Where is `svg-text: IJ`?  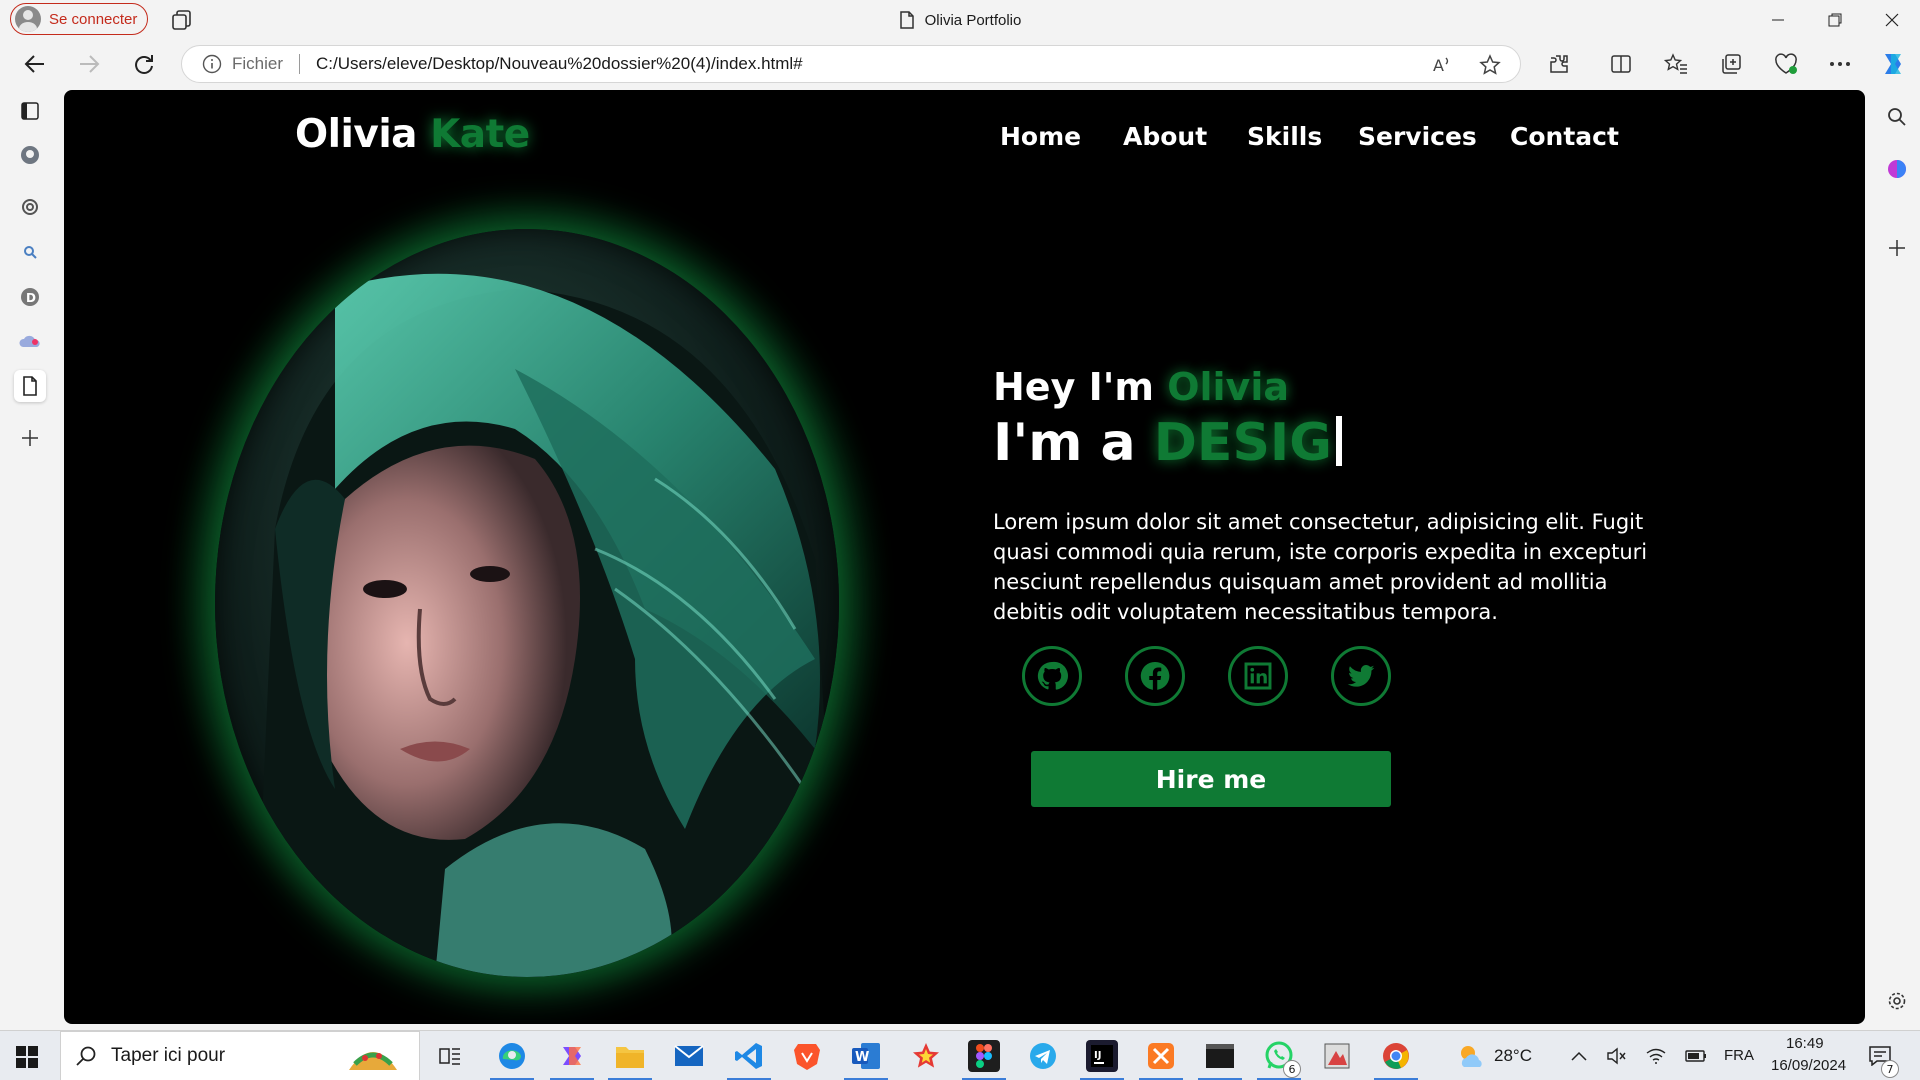
svg-text: IJ is located at coordinates (1097, 1055).